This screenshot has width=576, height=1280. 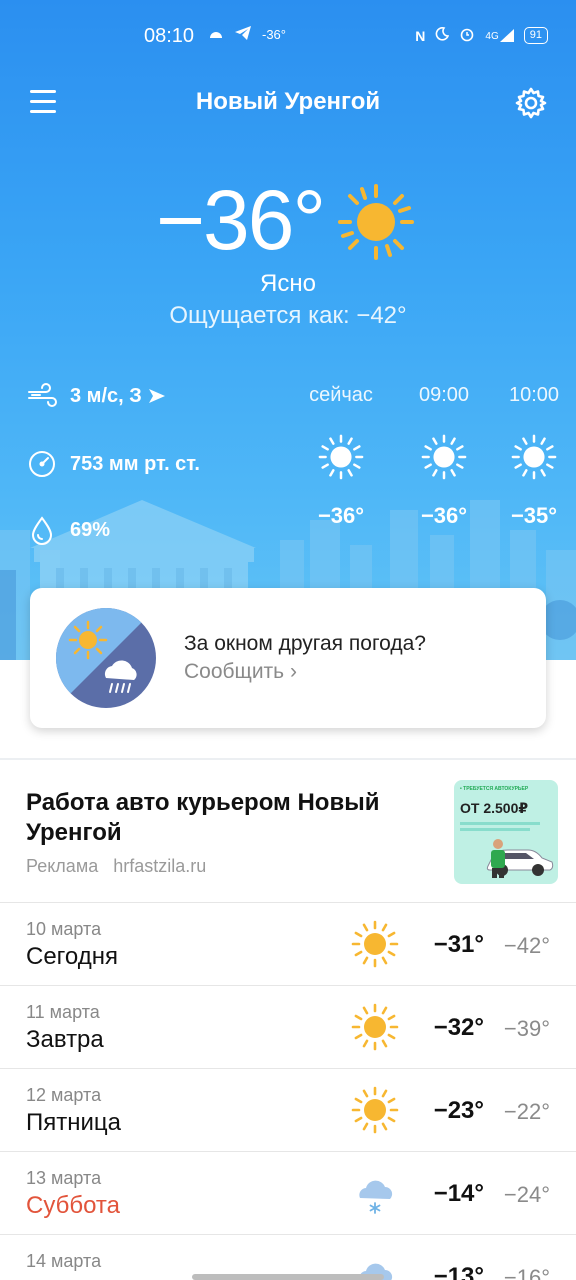 What do you see at coordinates (458, 1027) in the screenshot?
I see `forecast-max-temp: −32°` at bounding box center [458, 1027].